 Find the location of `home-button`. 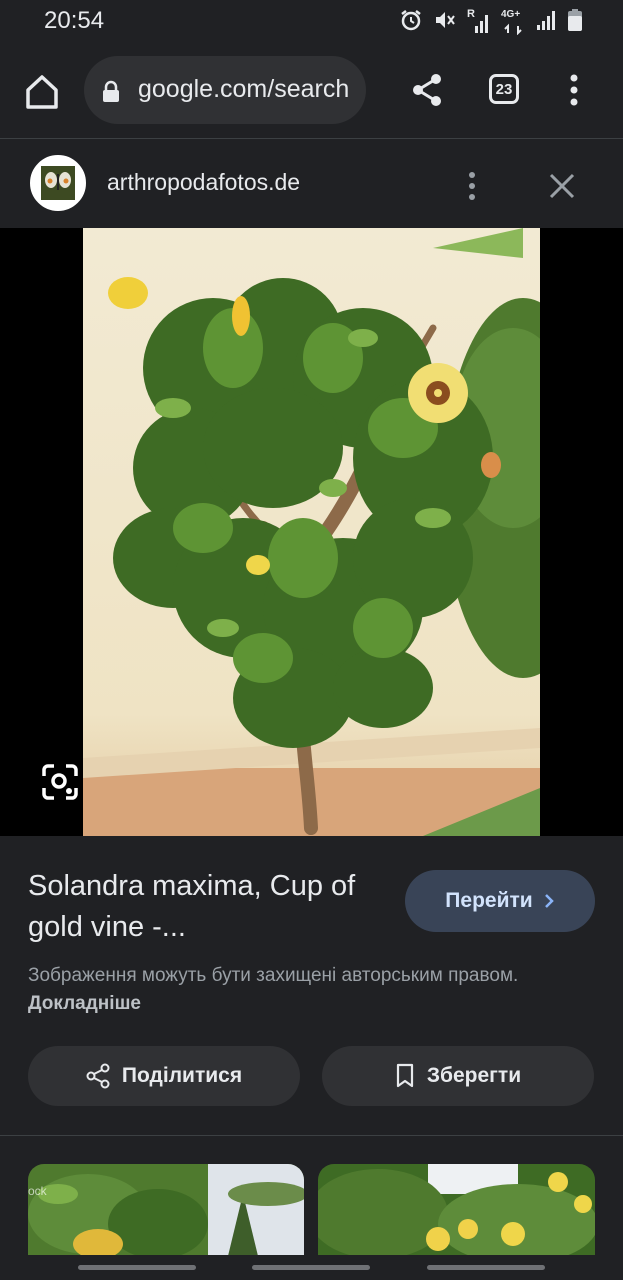

home-button is located at coordinates (42, 92).